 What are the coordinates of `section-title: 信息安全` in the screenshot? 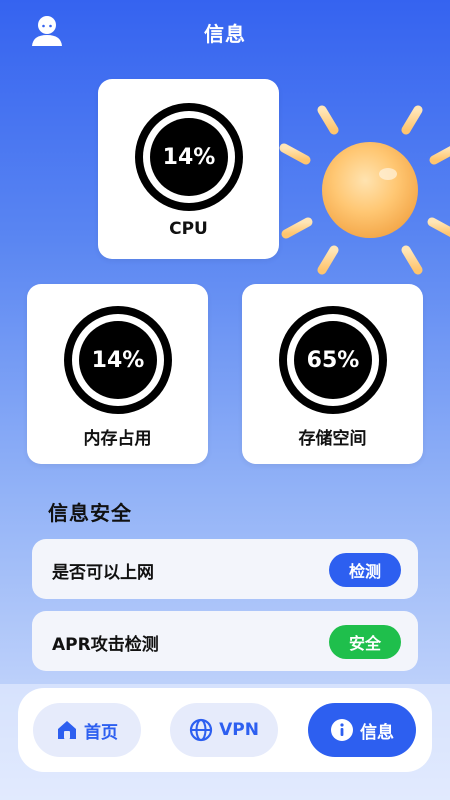 It's located at (90, 513).